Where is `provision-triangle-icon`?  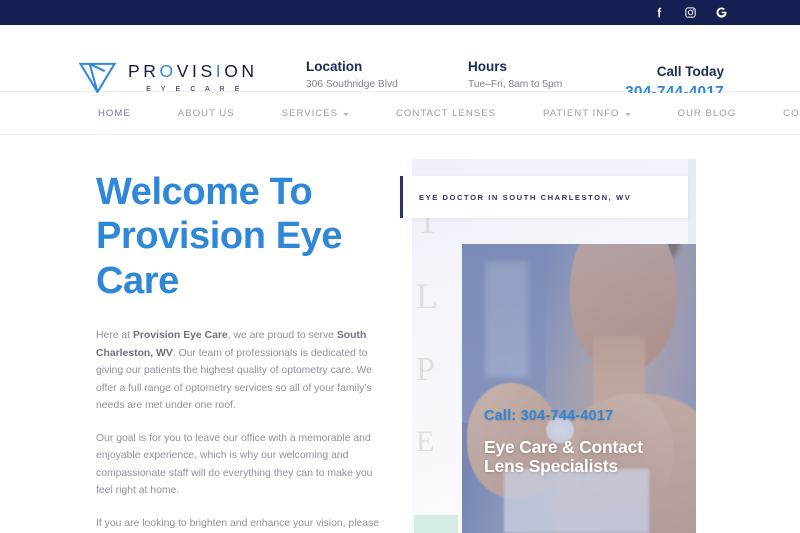 provision-triangle-icon is located at coordinates (97, 78).